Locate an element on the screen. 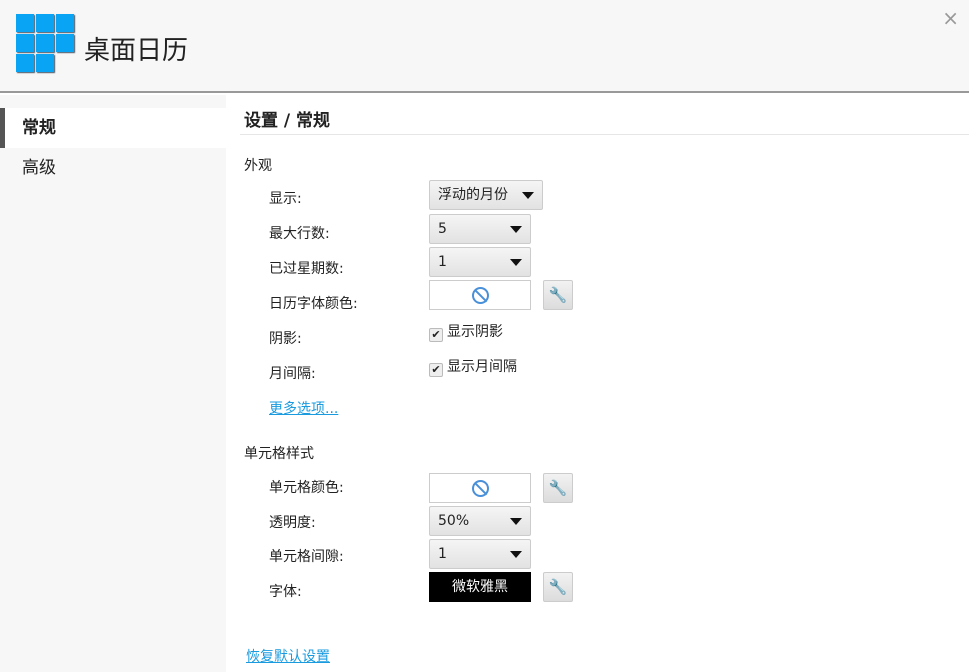 The height and width of the screenshot is (672, 969). past-weeks-select: 1 is located at coordinates (480, 262).